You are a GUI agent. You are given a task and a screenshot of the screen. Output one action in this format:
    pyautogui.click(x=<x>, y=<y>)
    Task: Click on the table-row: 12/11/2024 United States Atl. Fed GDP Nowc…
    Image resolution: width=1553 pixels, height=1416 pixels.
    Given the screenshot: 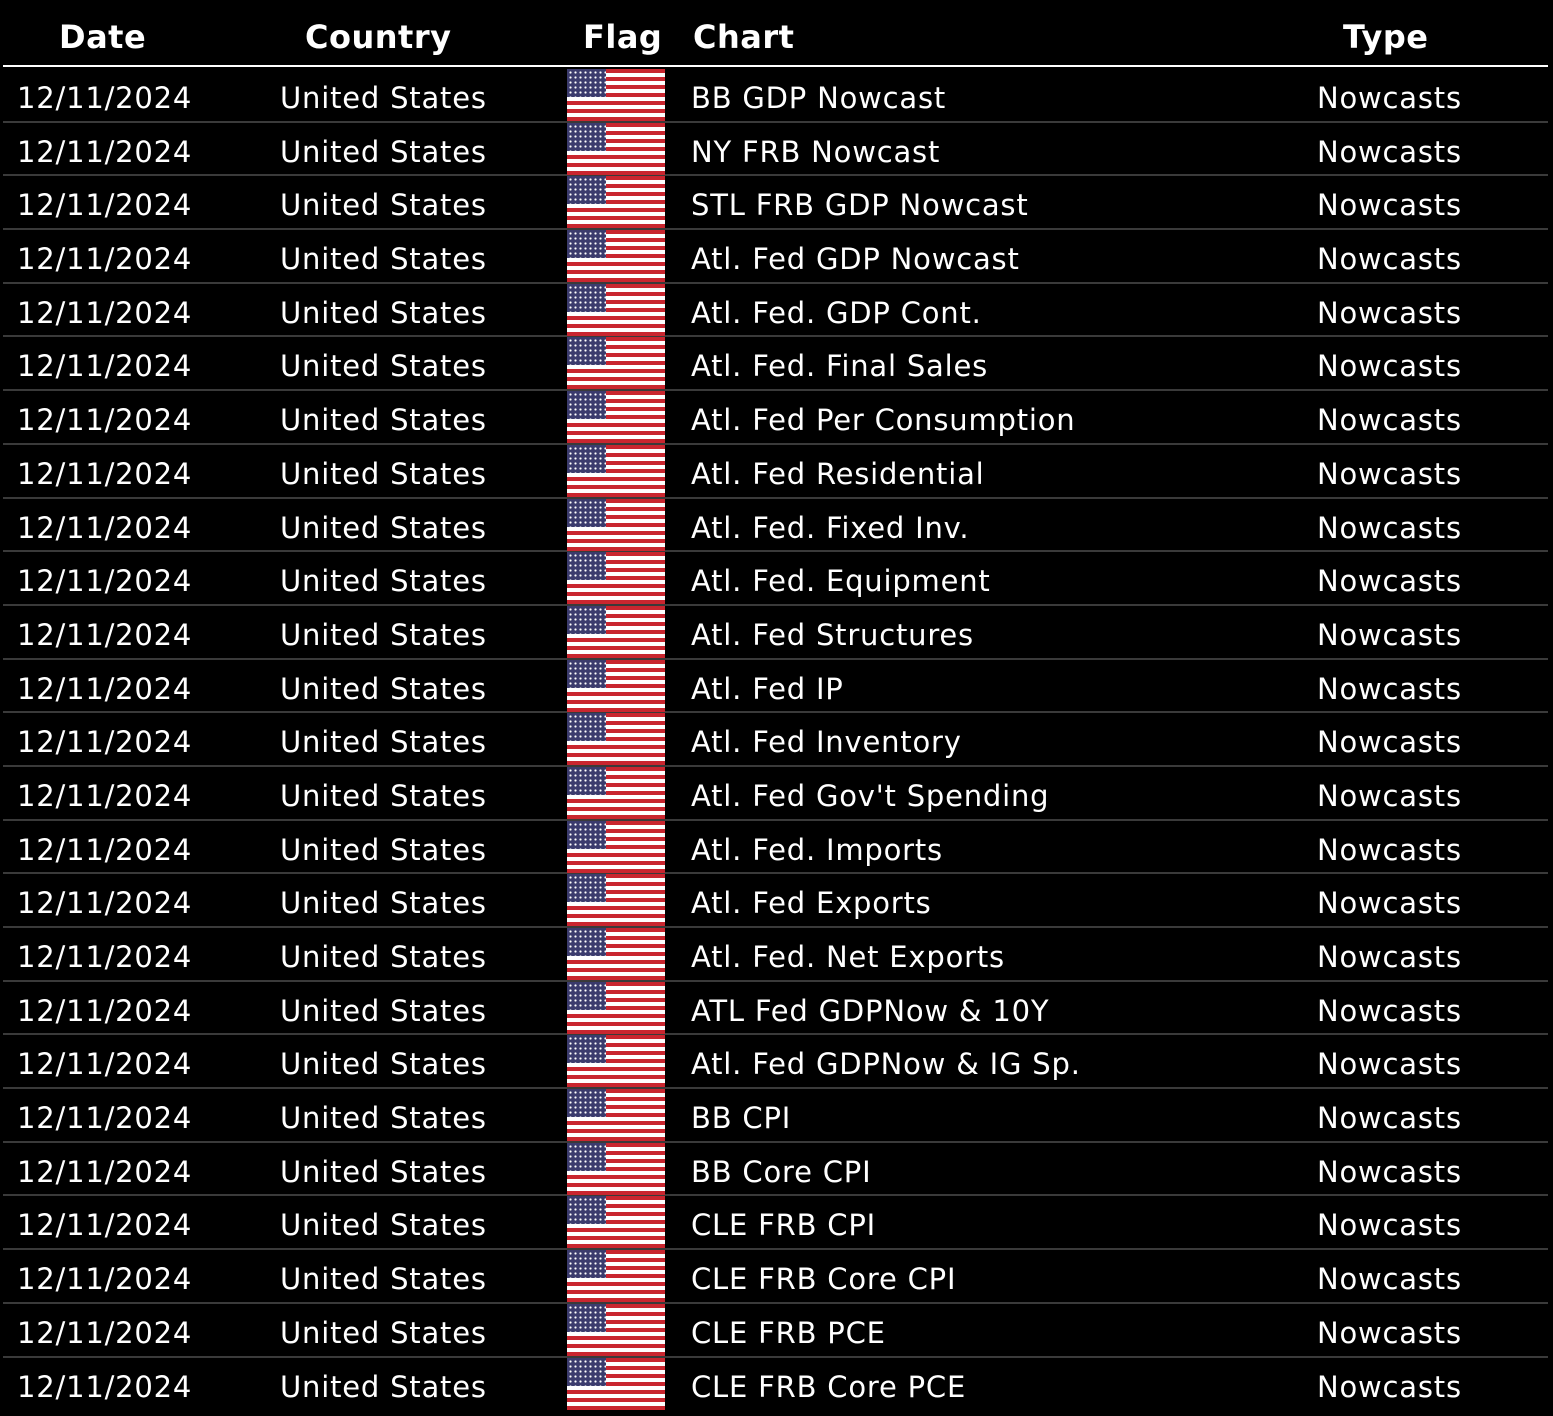 What is the action you would take?
    pyautogui.click(x=775, y=257)
    